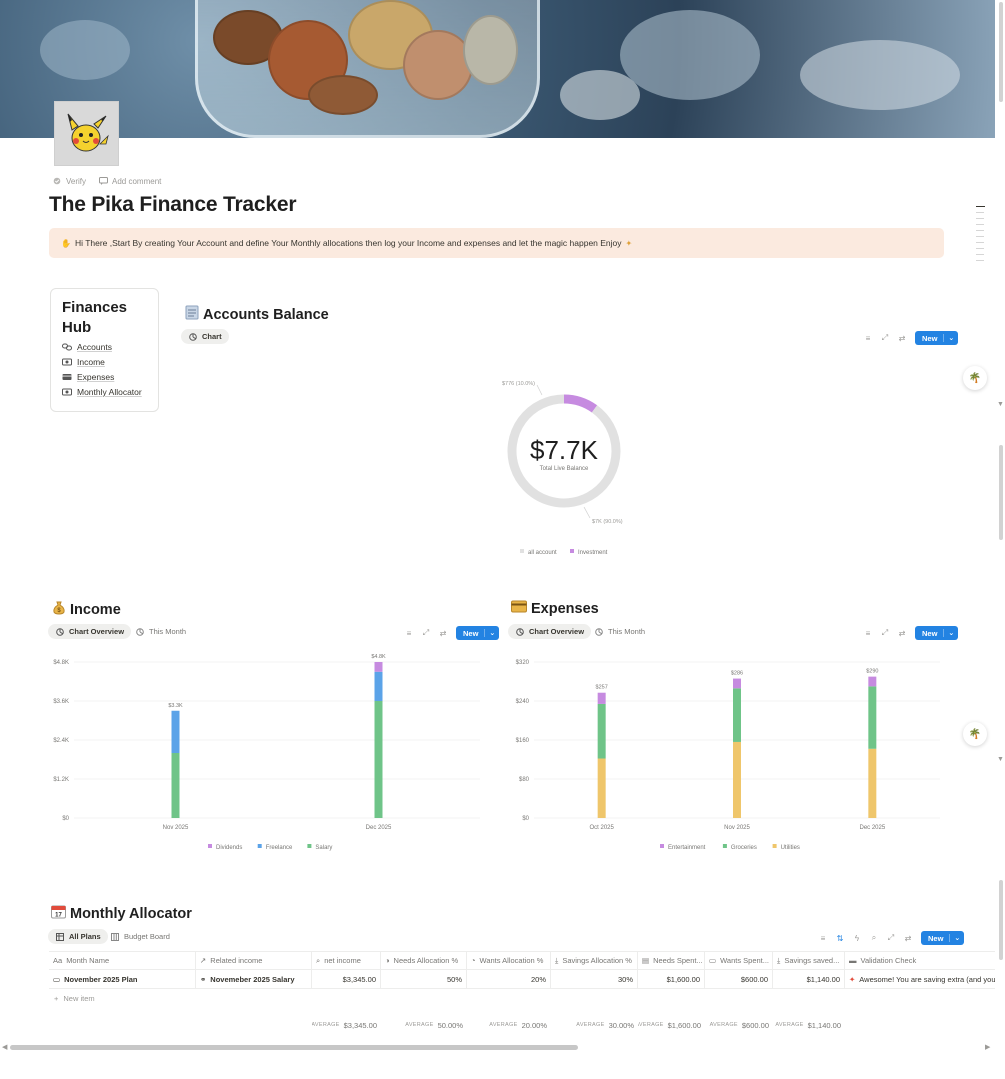 This screenshot has width=1005, height=1079. What do you see at coordinates (346, 979) in the screenshot?
I see `cell-net-income: $3,345.00` at bounding box center [346, 979].